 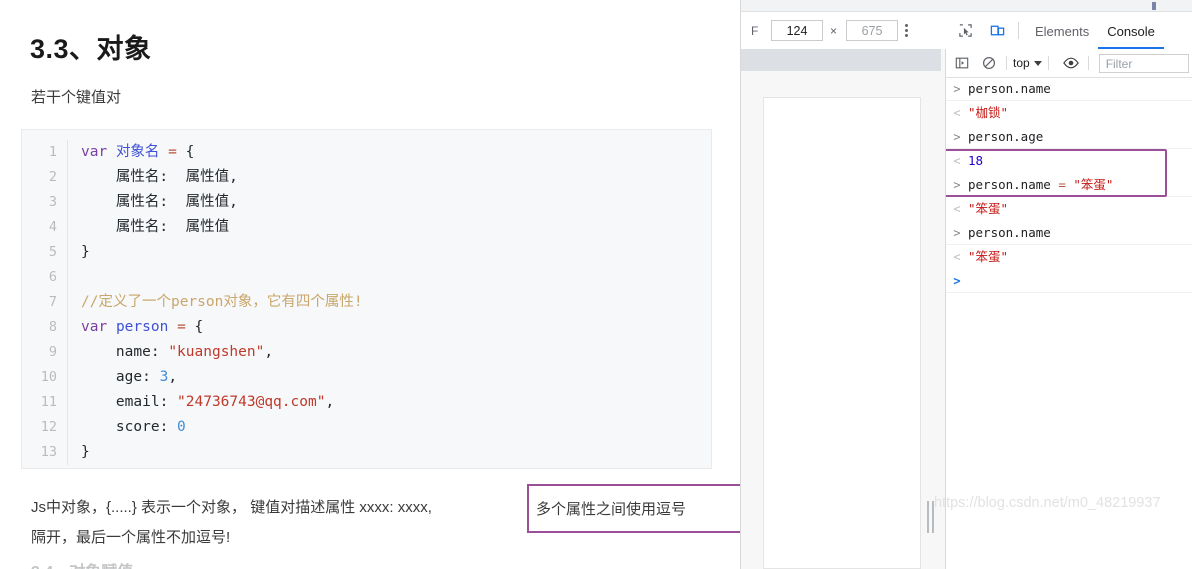 I want to click on code-line-number: 7, so click(x=45, y=302).